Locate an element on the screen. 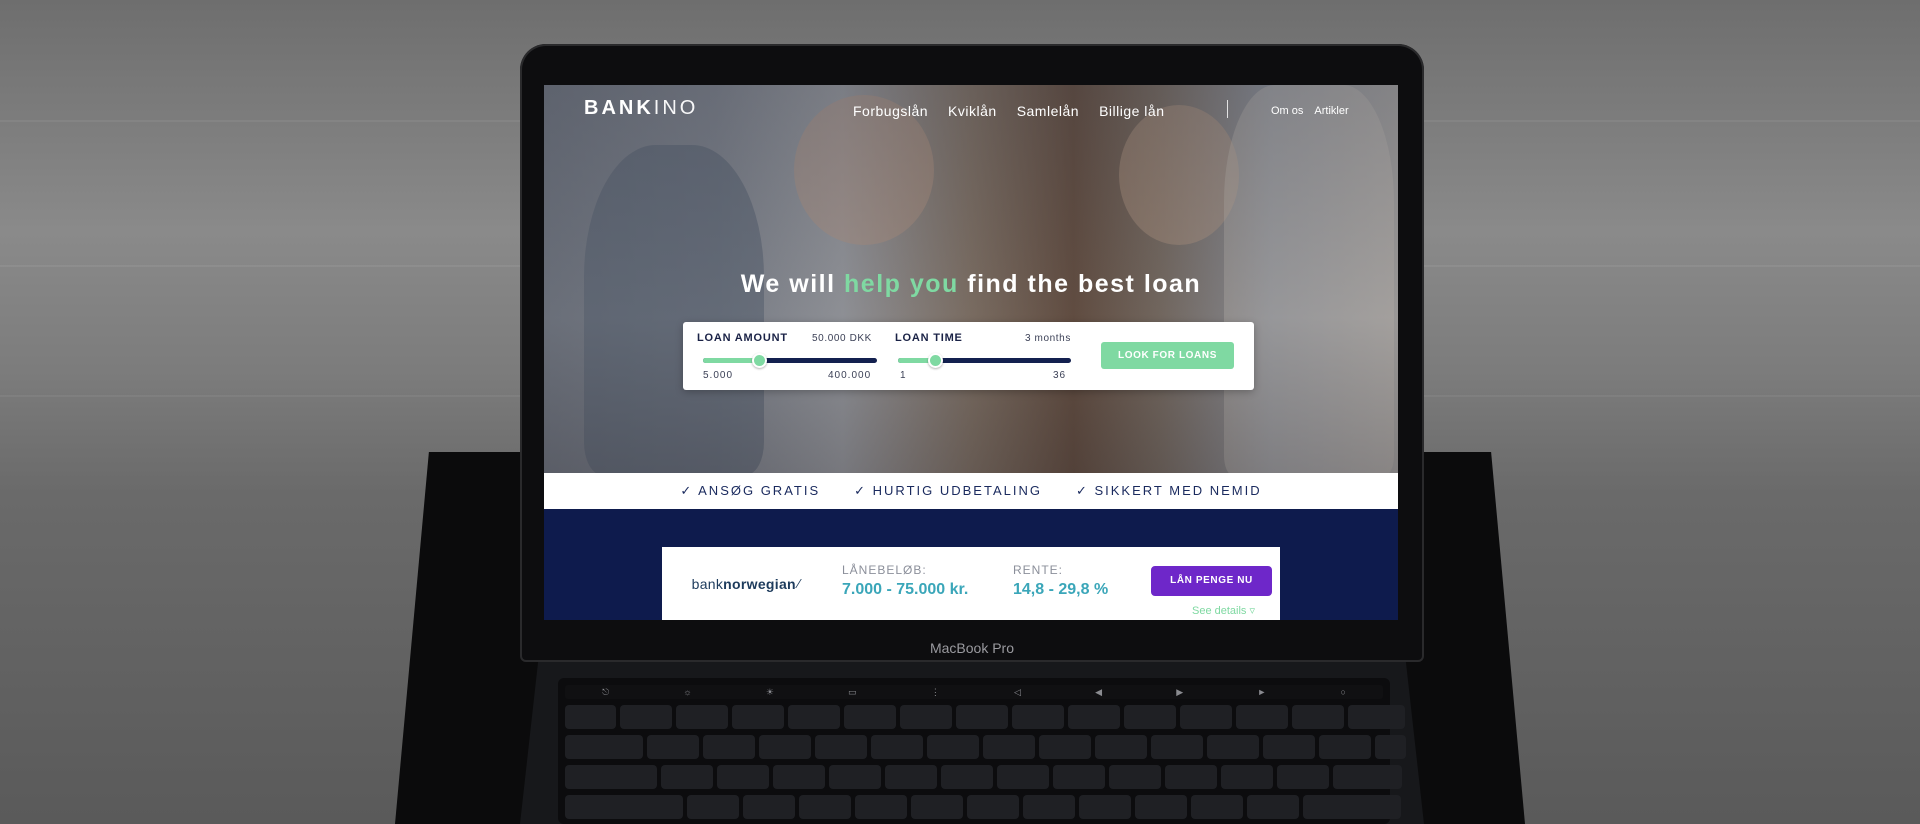 This screenshot has height=824, width=1920. laptop-brand-label: MacBook Pro is located at coordinates (972, 648).